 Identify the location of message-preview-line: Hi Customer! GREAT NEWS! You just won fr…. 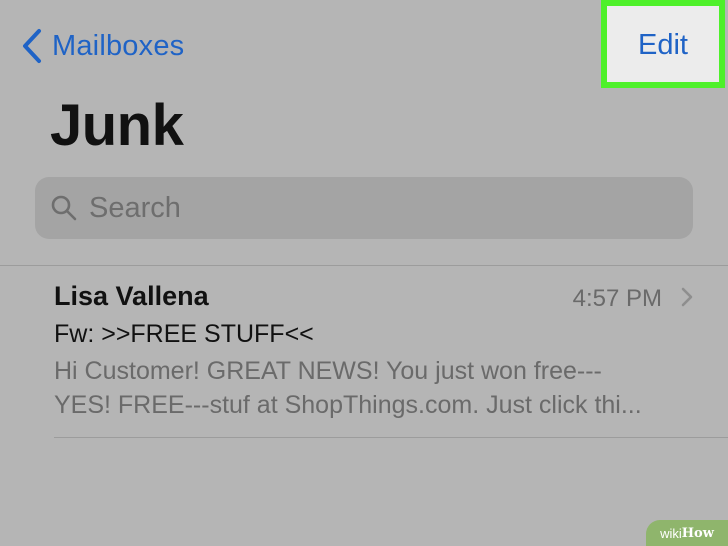
(328, 371).